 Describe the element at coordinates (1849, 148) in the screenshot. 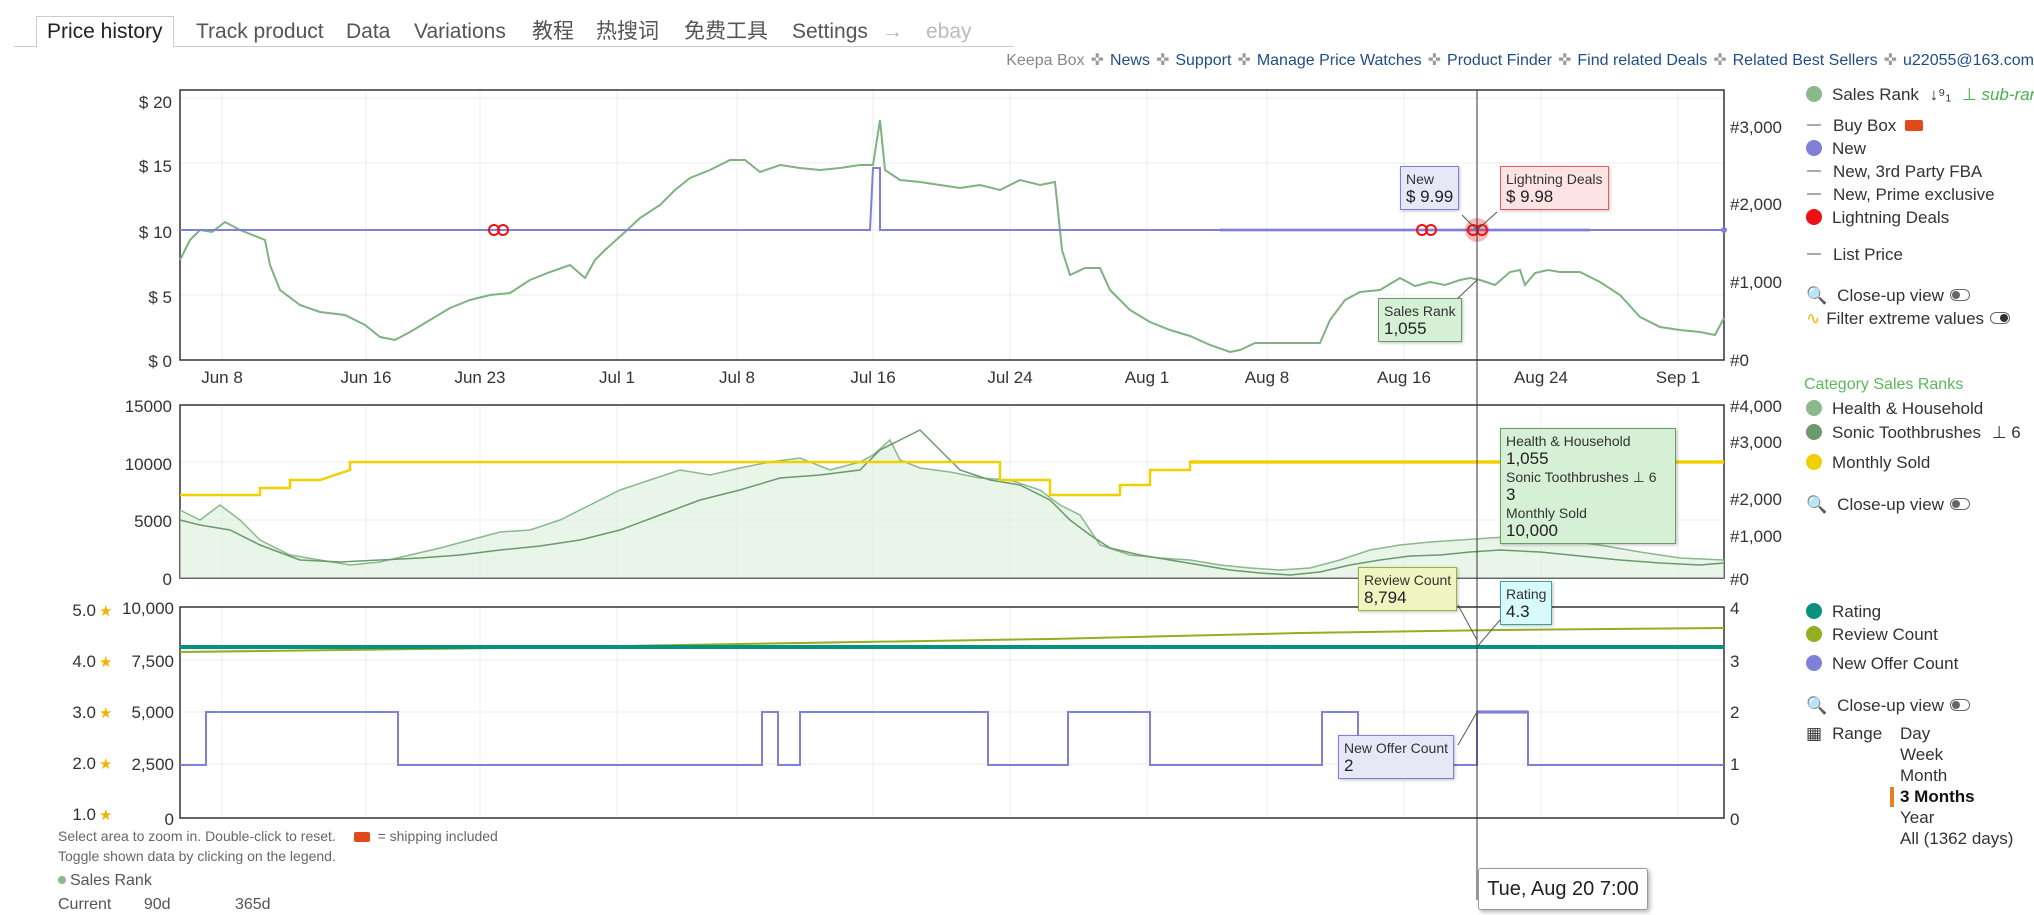

I see `legend-label: New` at that location.